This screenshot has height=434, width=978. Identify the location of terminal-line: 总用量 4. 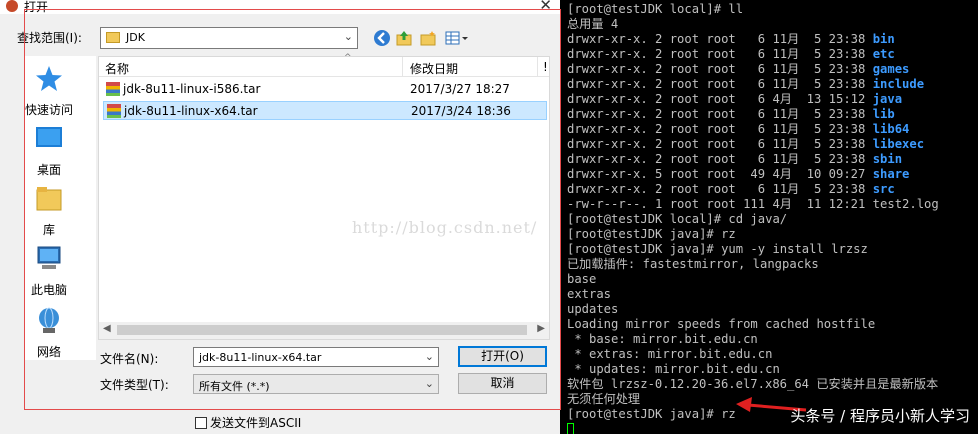
(772, 24).